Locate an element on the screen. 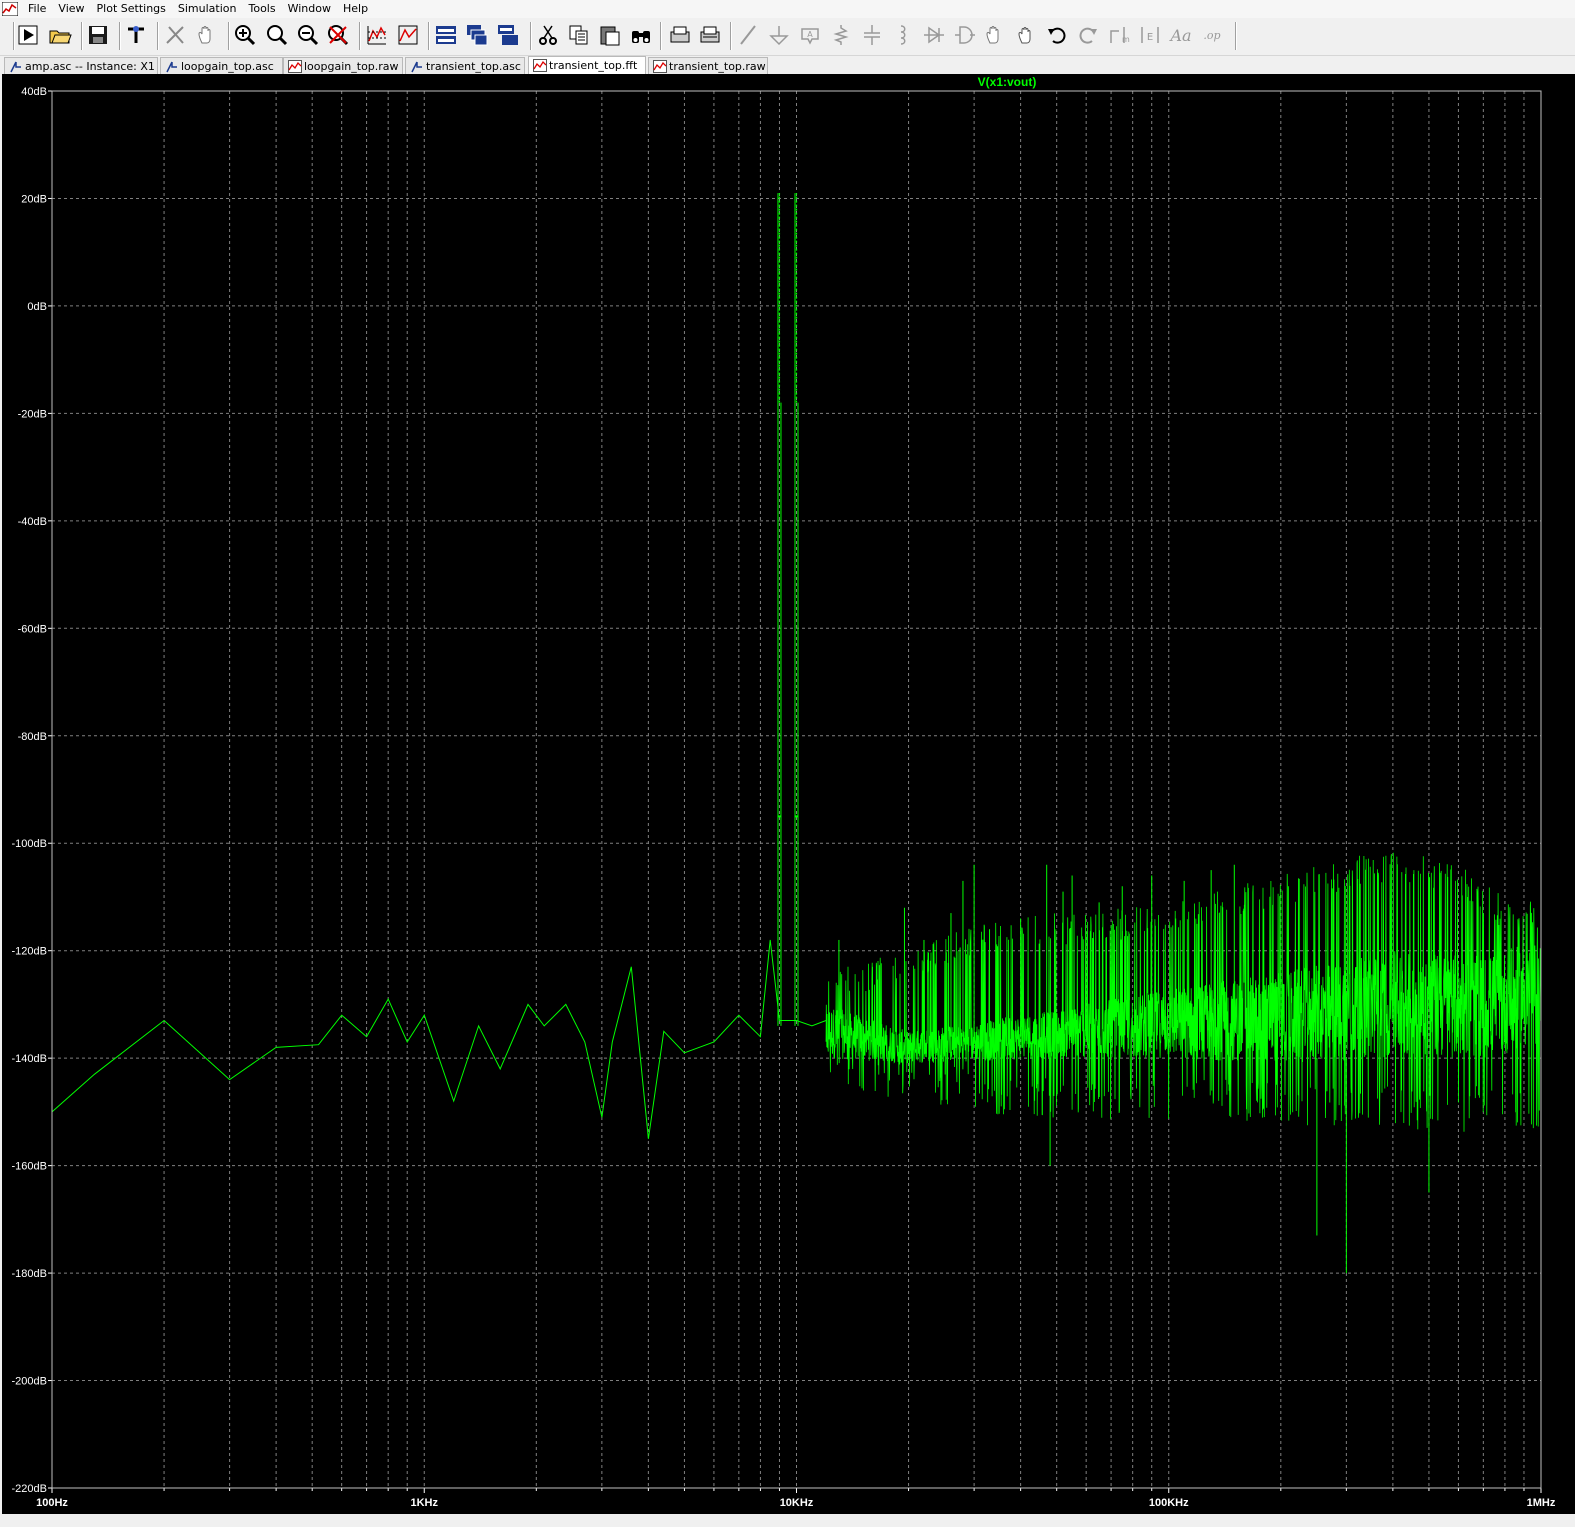  y-tick-label: 0dB is located at coordinates (37, 307).